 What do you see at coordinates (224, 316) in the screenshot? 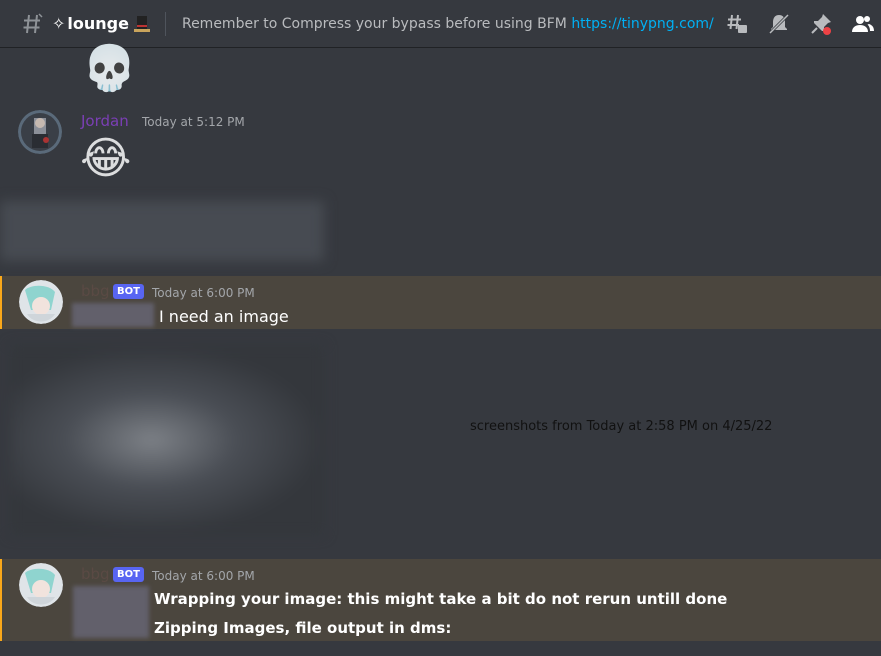
I see `message-text: I need an image` at bounding box center [224, 316].